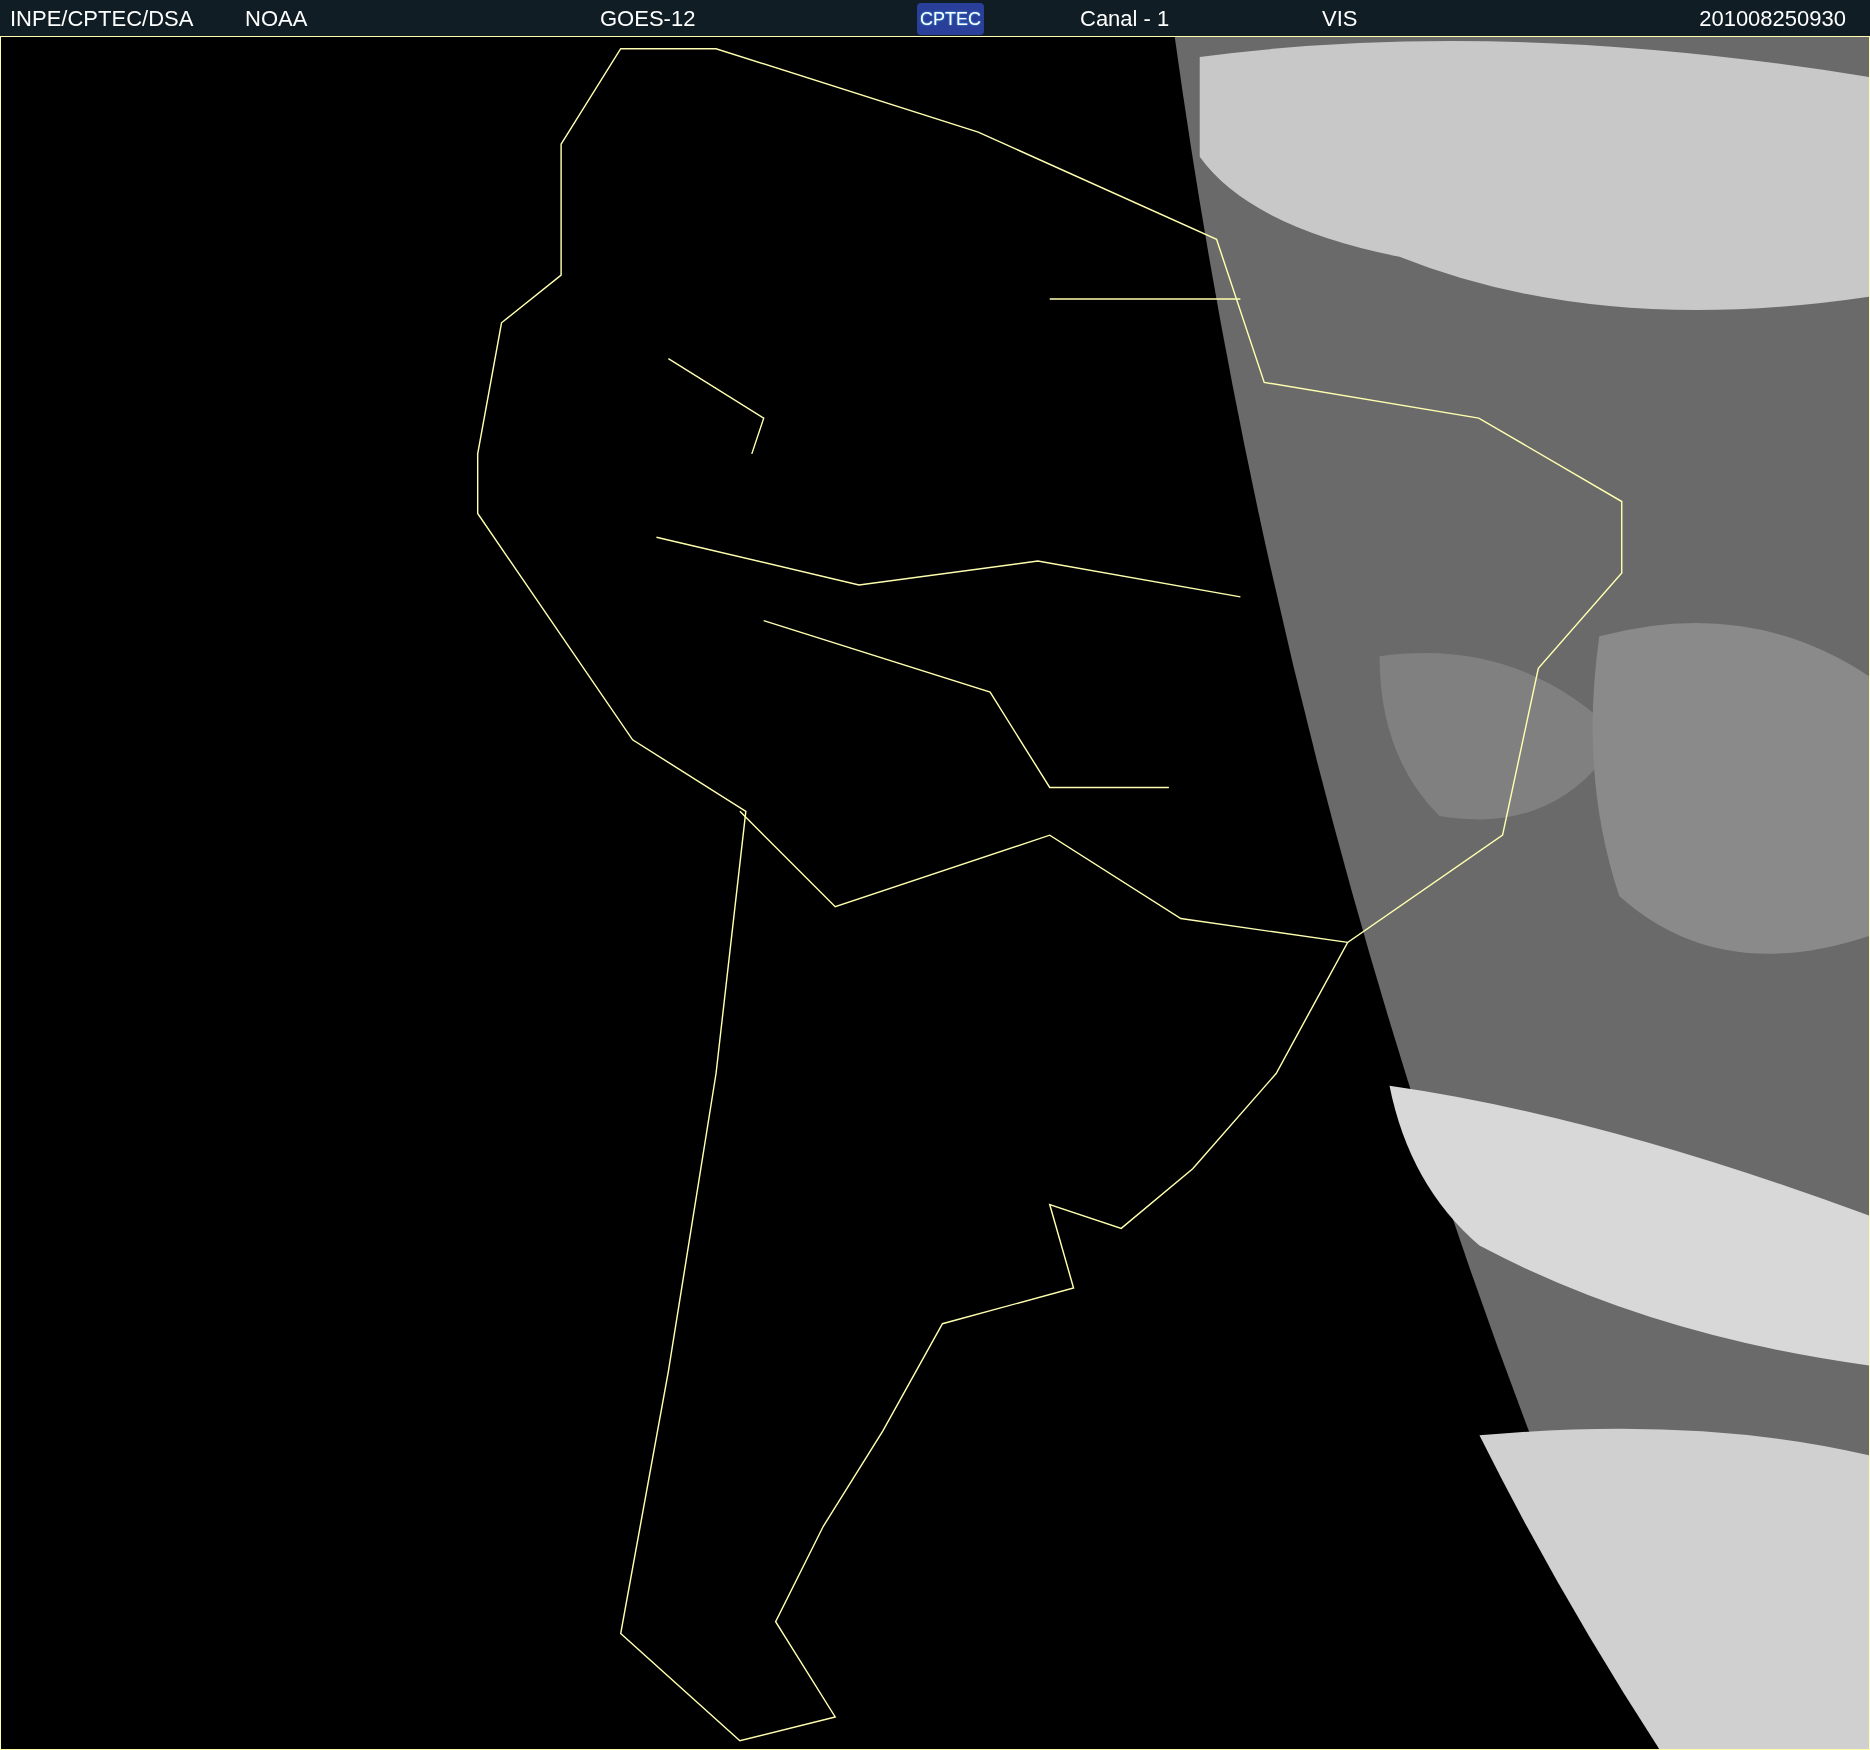 This screenshot has width=1870, height=1750. What do you see at coordinates (950, 19) in the screenshot?
I see `logo: CPTEC` at bounding box center [950, 19].